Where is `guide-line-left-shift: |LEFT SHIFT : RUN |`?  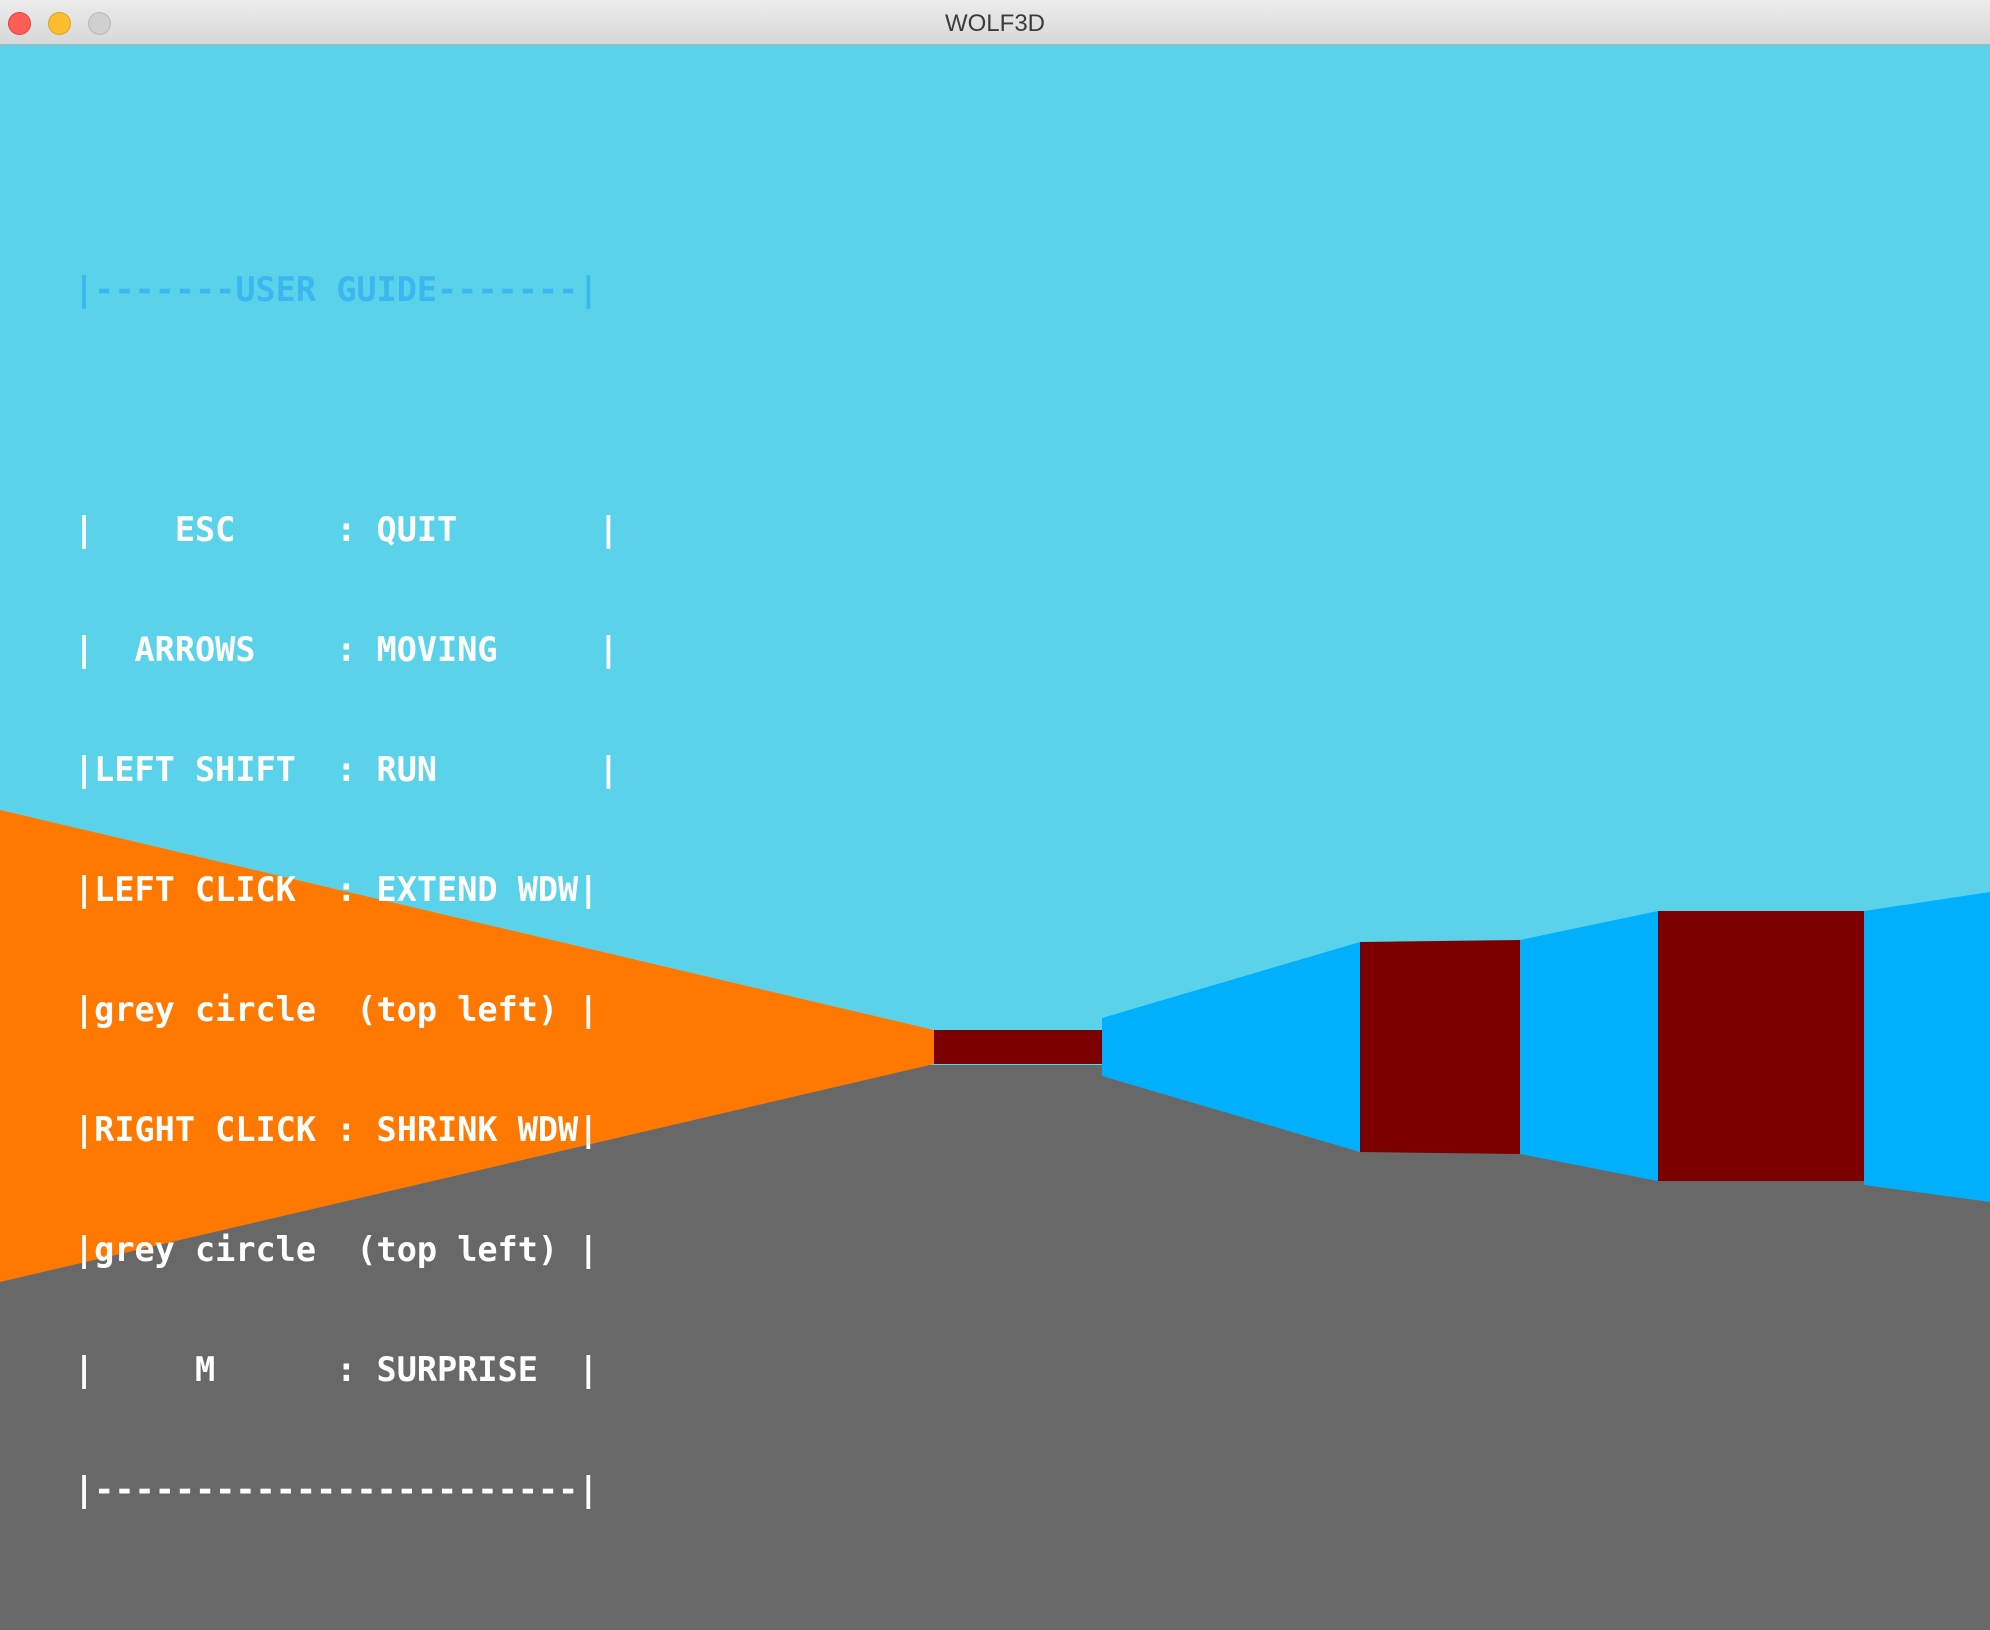
guide-line-left-shift: |LEFT SHIFT : RUN | is located at coordinates (346, 769).